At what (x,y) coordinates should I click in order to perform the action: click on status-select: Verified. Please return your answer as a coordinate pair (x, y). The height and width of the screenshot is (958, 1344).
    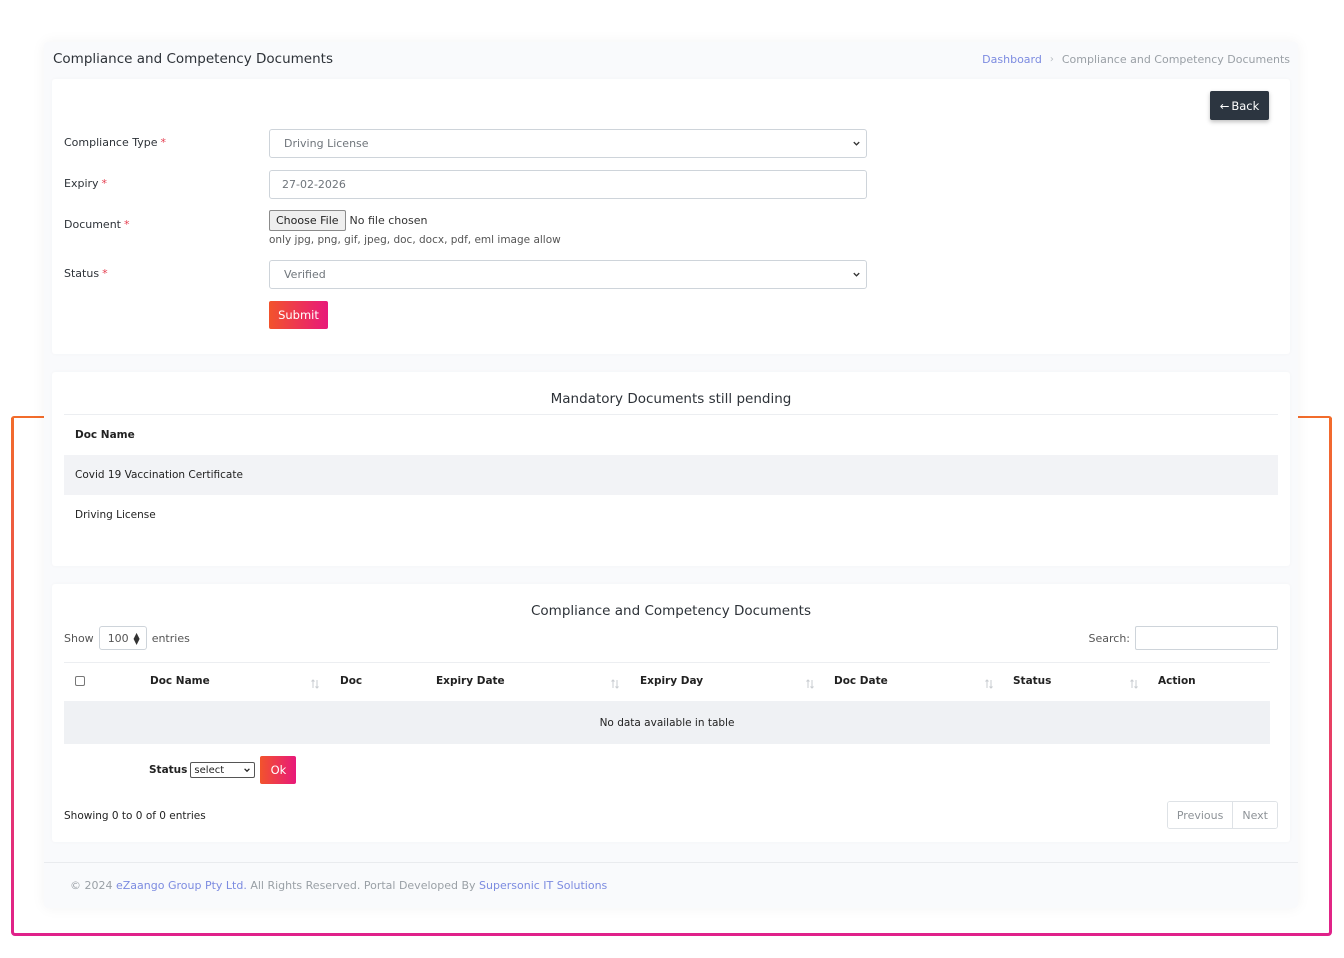
    Looking at the image, I should click on (568, 274).